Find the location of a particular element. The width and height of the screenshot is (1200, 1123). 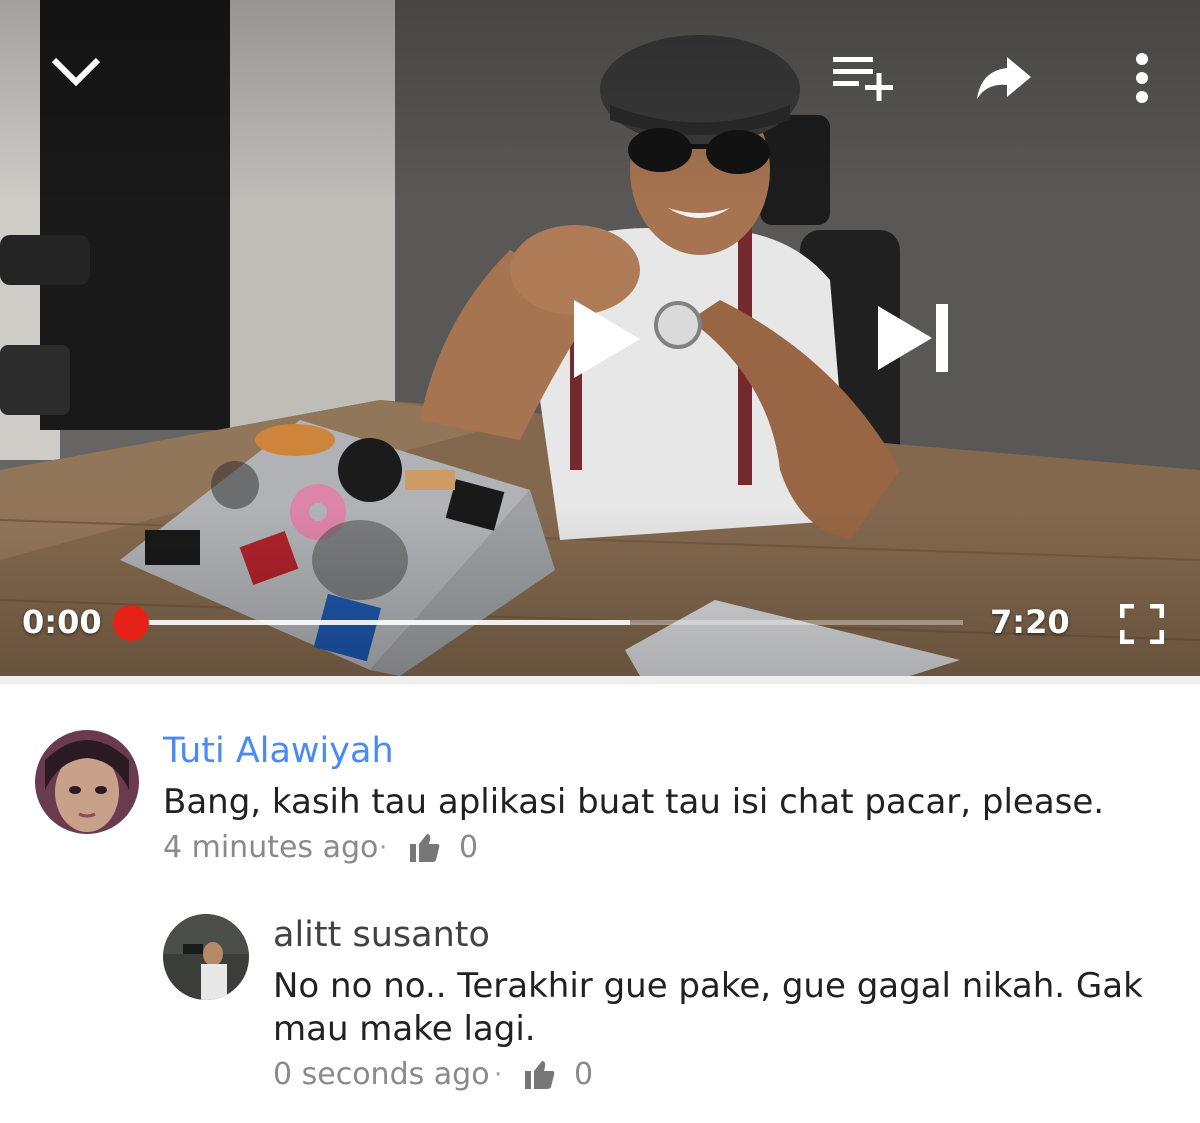

play-icon is located at coordinates (607, 339).